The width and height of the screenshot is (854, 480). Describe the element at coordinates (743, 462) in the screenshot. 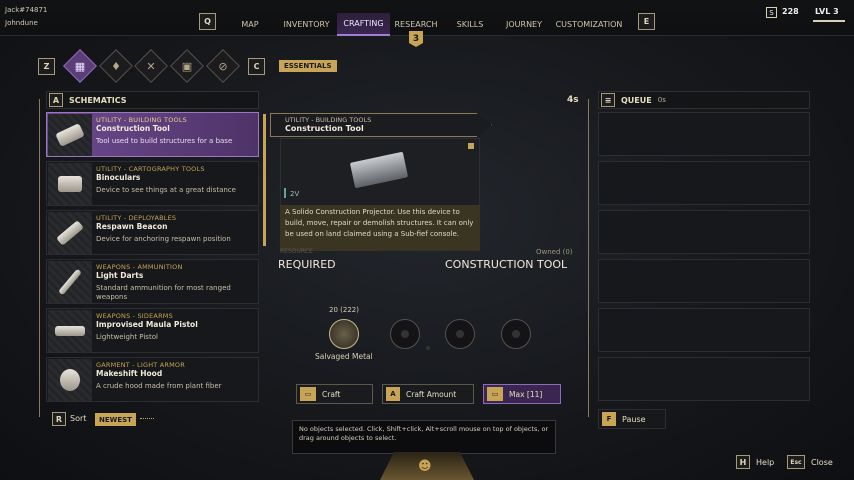

I see `help-key: H` at that location.